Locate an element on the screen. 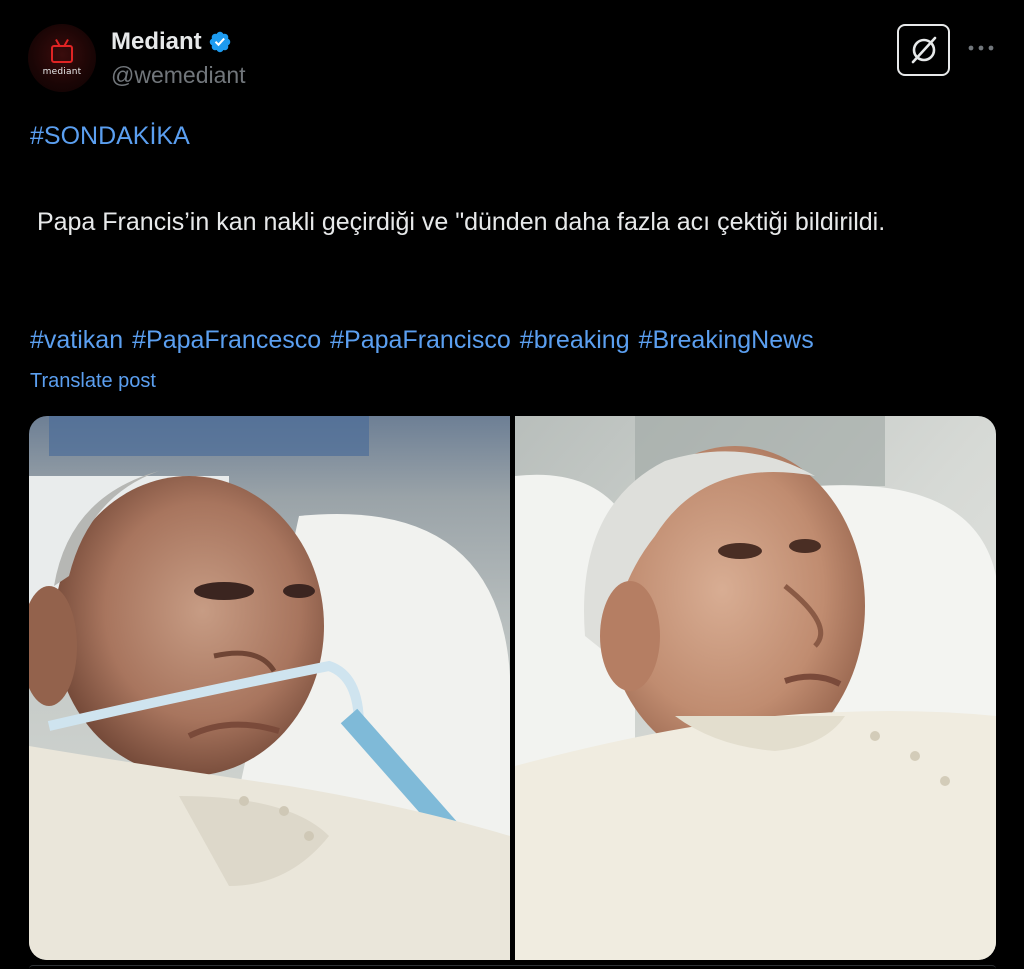  grok-button is located at coordinates (923, 50).